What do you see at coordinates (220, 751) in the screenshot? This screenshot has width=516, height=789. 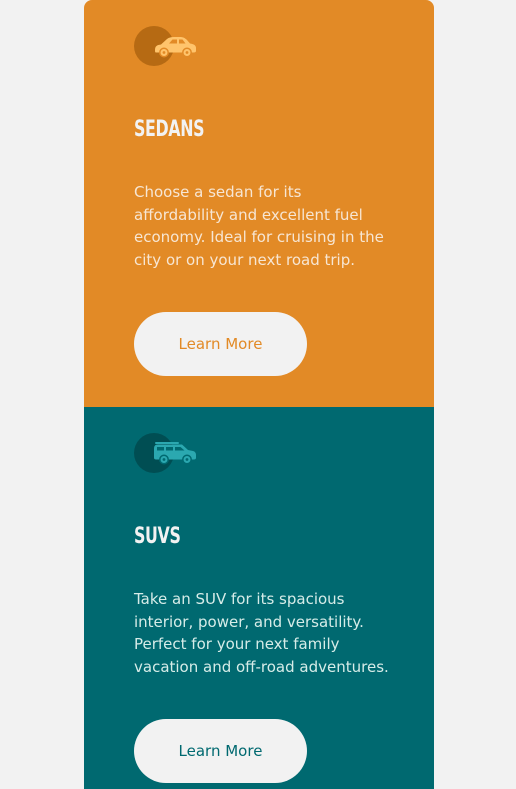 I see `suvs-learn-more-button: Learn More` at bounding box center [220, 751].